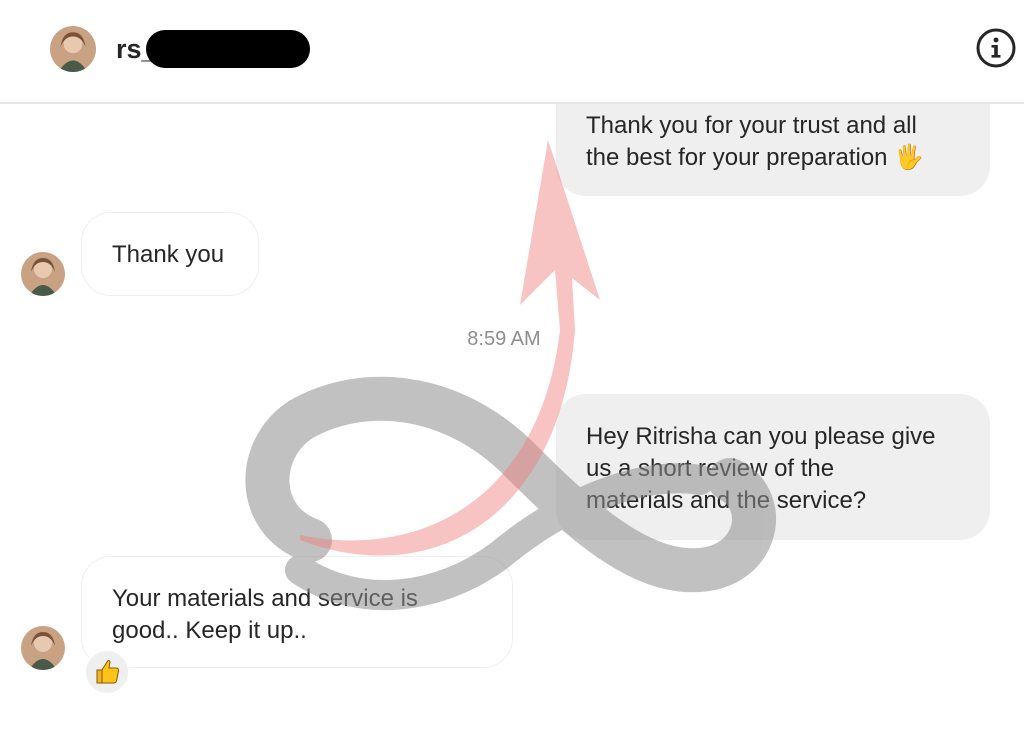 The width and height of the screenshot is (1024, 732). I want to click on message-text-line: Your materials and service is, so click(265, 598).